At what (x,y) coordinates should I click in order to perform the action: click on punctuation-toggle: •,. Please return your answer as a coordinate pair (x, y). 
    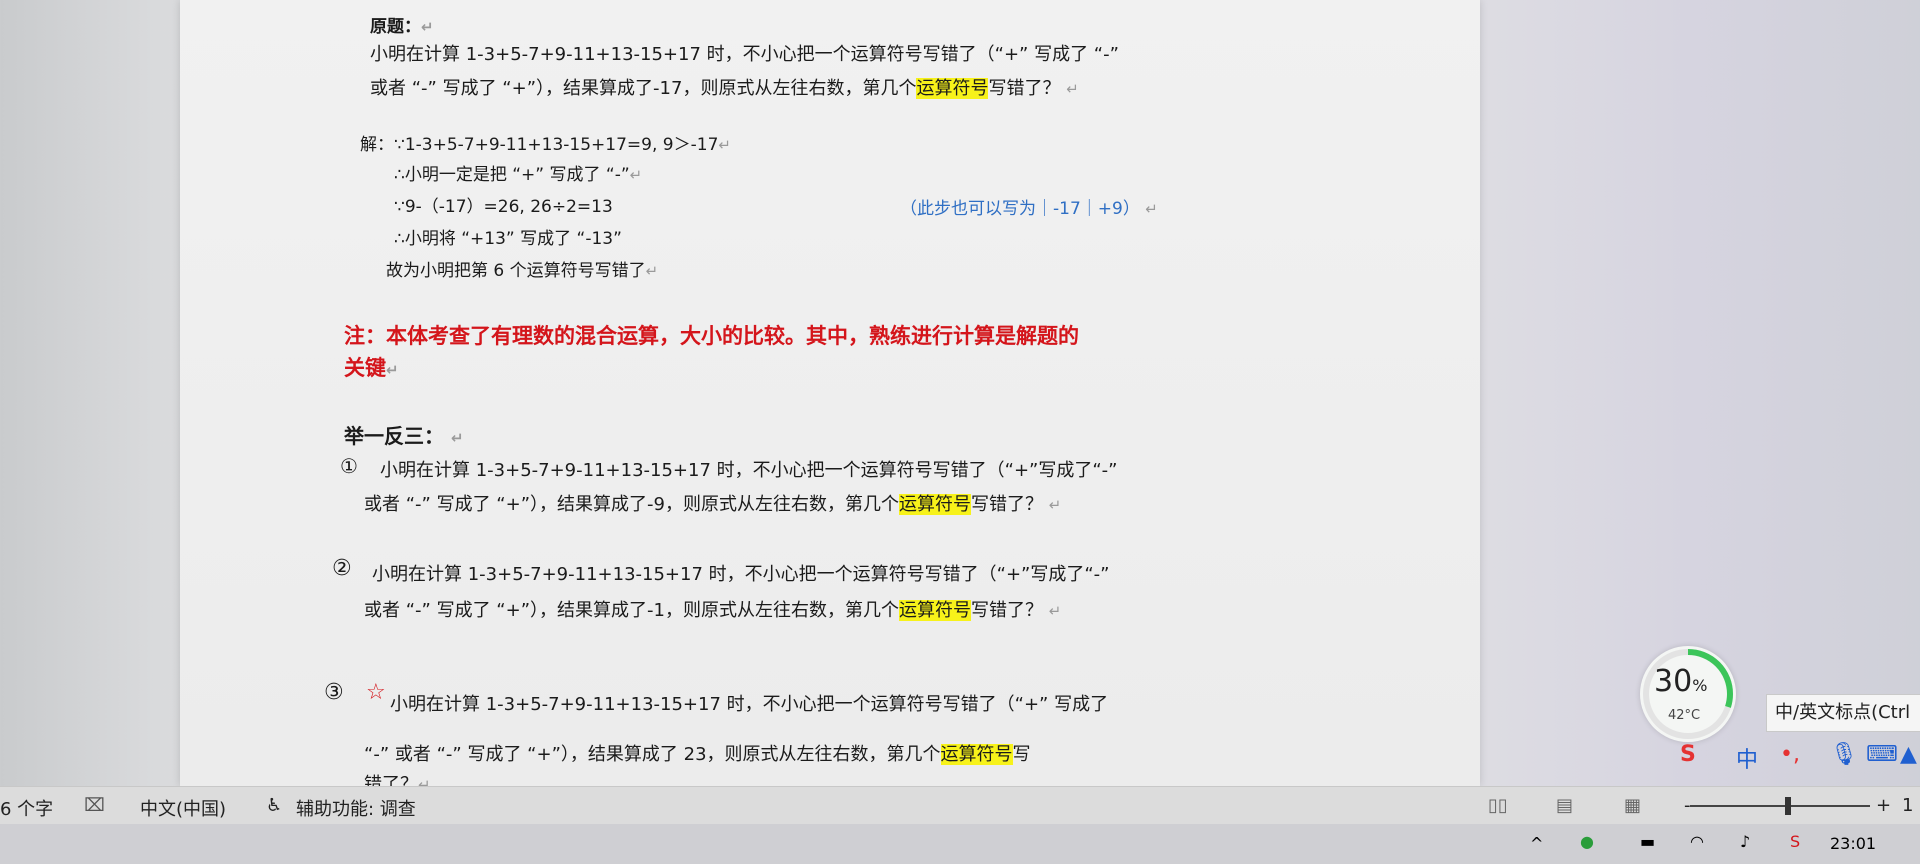
    Looking at the image, I should click on (1790, 754).